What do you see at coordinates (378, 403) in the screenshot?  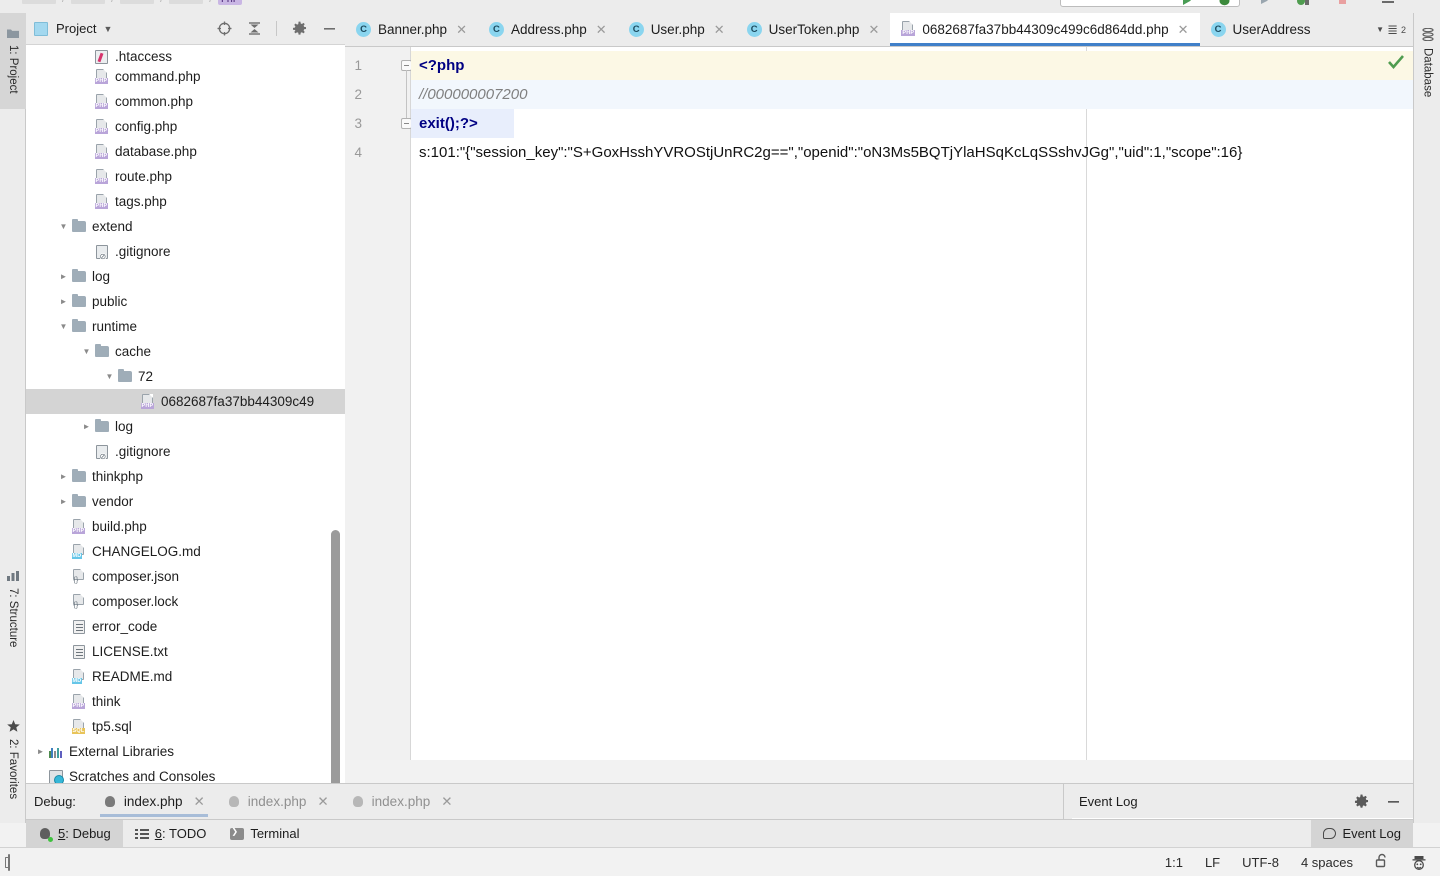 I see `editor-gutter: 1 2 3 4` at bounding box center [378, 403].